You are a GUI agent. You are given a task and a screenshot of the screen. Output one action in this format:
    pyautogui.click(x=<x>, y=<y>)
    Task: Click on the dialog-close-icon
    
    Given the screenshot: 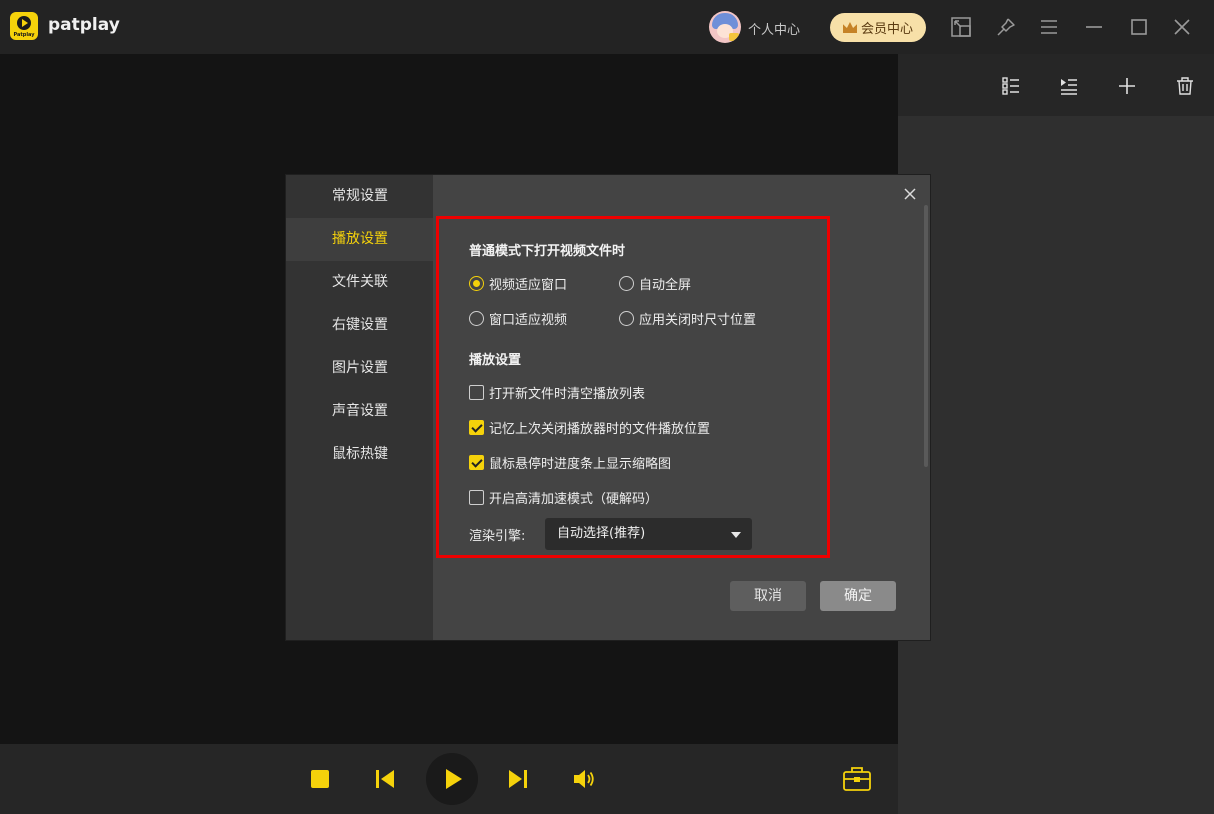 What is the action you would take?
    pyautogui.click(x=910, y=194)
    